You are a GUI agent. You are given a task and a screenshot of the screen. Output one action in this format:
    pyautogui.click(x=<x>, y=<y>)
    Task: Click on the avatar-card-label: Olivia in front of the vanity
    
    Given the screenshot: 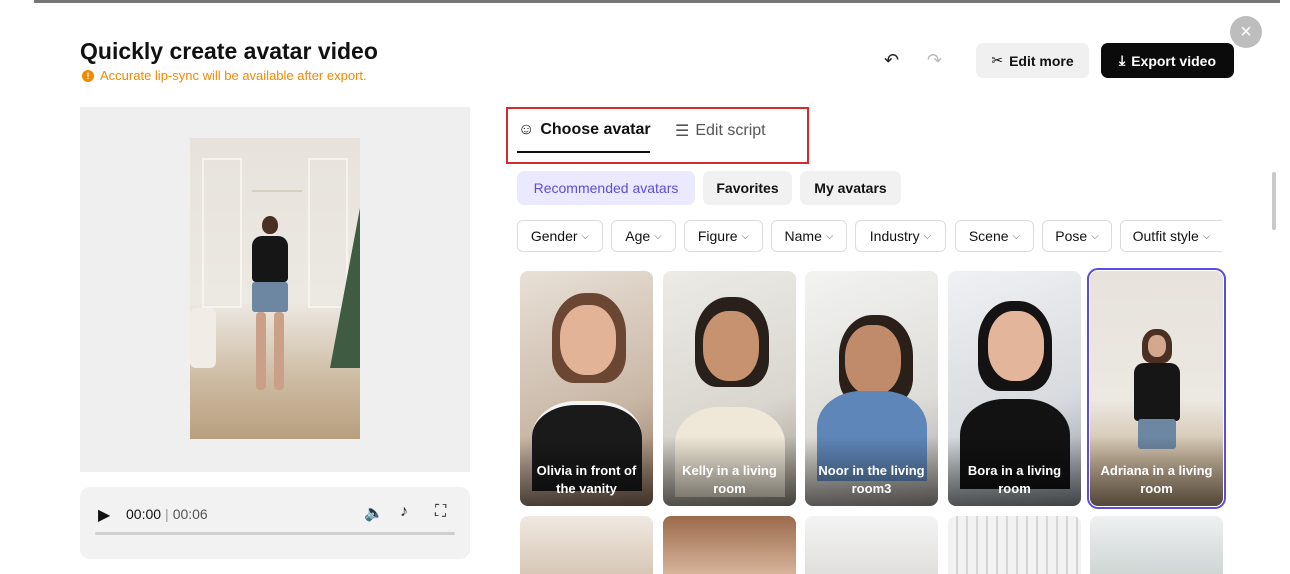 What is the action you would take?
    pyautogui.click(x=586, y=479)
    